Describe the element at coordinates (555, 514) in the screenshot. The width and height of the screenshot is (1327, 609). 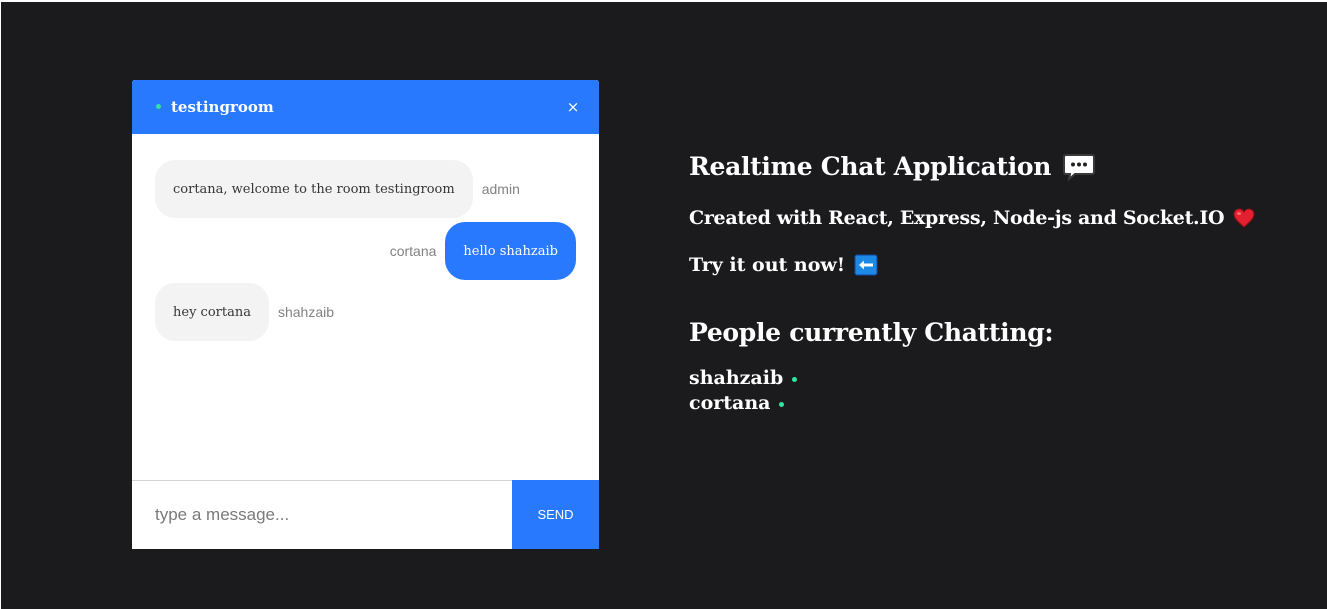
I see `send-button: send` at that location.